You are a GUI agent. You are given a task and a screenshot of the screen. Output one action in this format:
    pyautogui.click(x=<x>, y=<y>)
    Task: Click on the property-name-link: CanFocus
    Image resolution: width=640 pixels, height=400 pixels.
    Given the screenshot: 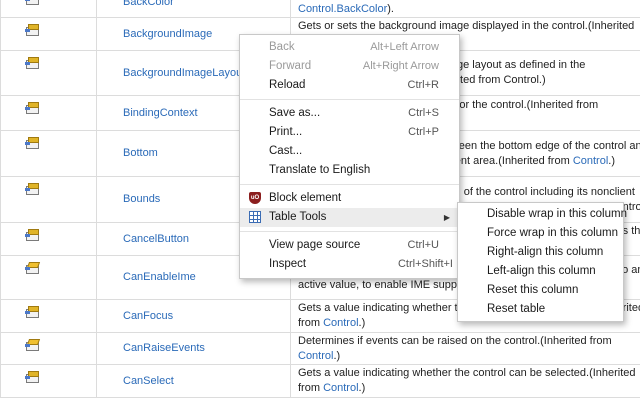 What is the action you would take?
    pyautogui.click(x=148, y=316)
    